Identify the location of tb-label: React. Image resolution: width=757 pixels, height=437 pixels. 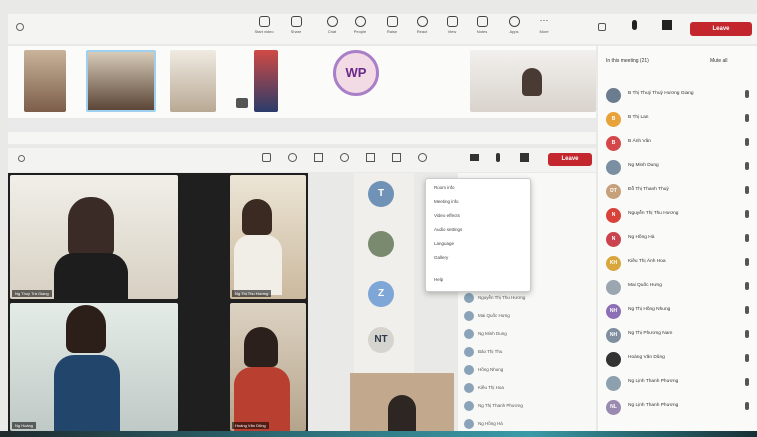
(422, 31).